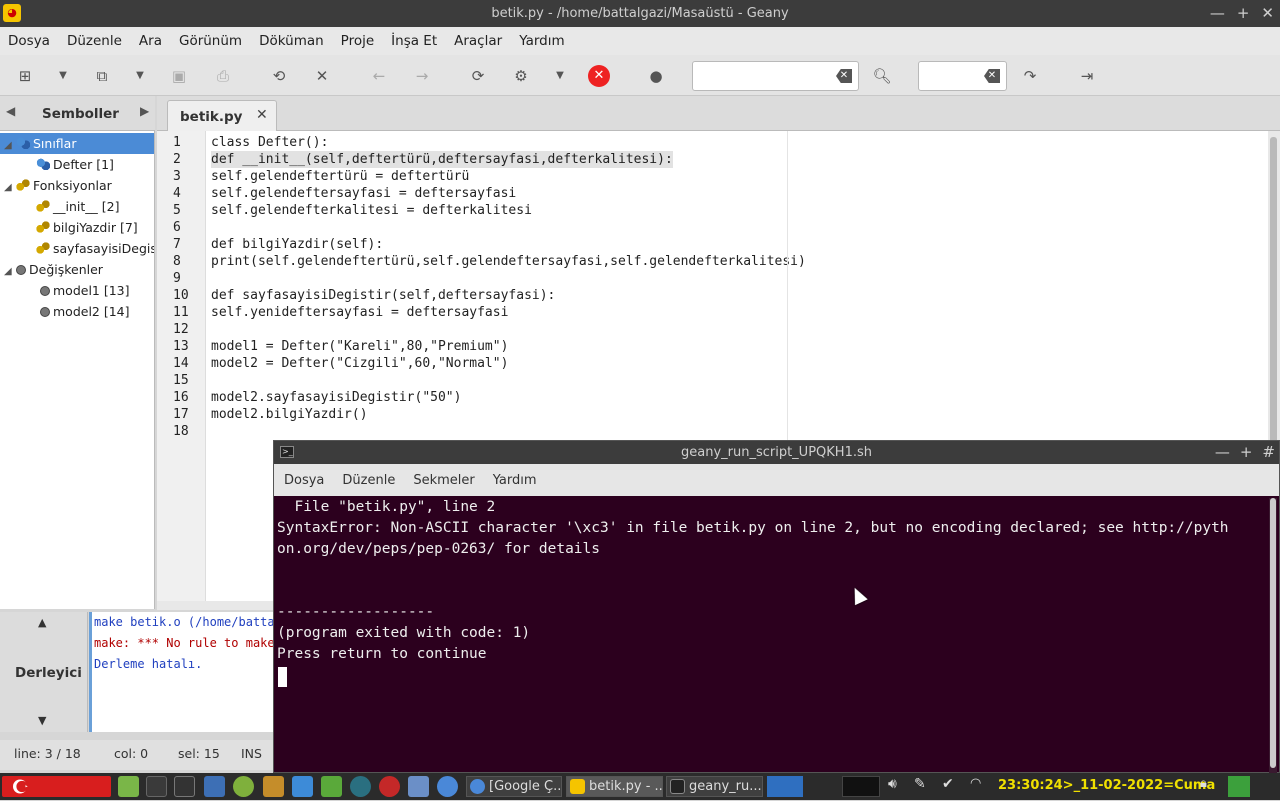 The height and width of the screenshot is (801, 1280). Describe the element at coordinates (262, 115) in the screenshot. I see `close-tab-icon: ✕` at that location.